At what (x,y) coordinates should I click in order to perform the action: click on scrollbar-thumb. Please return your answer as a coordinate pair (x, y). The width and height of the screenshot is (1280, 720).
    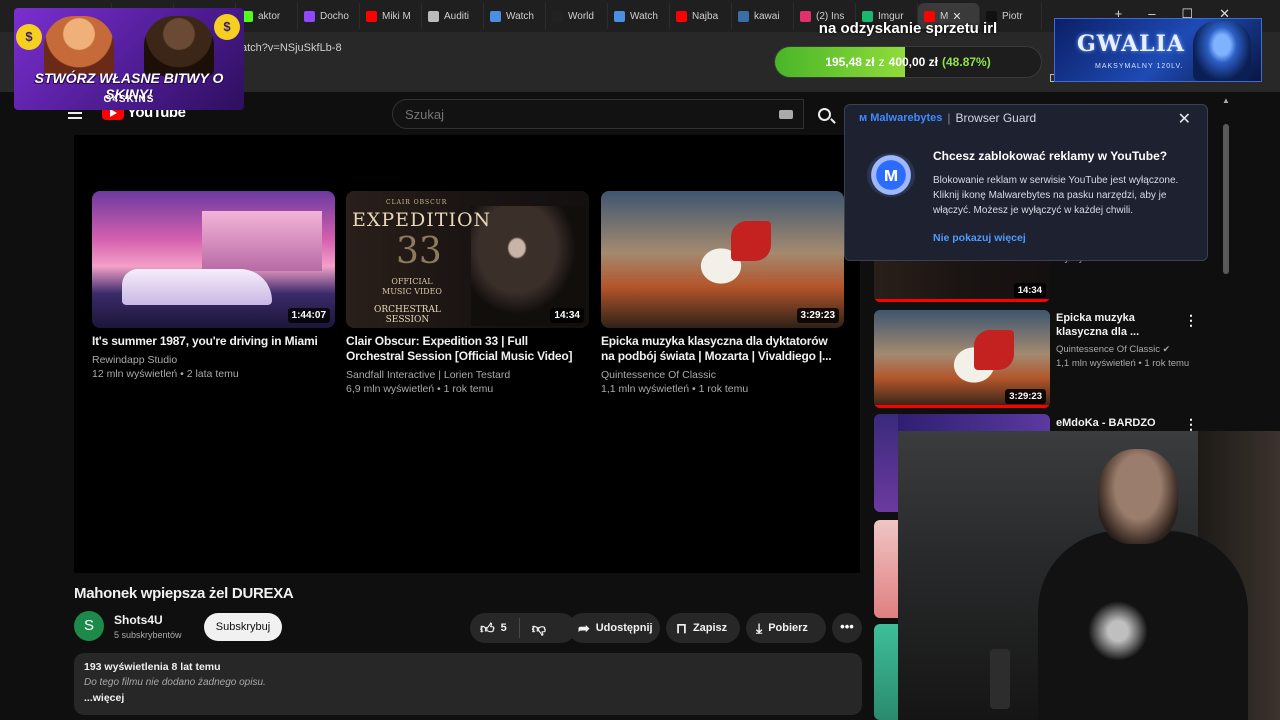
    Looking at the image, I should click on (1226, 199).